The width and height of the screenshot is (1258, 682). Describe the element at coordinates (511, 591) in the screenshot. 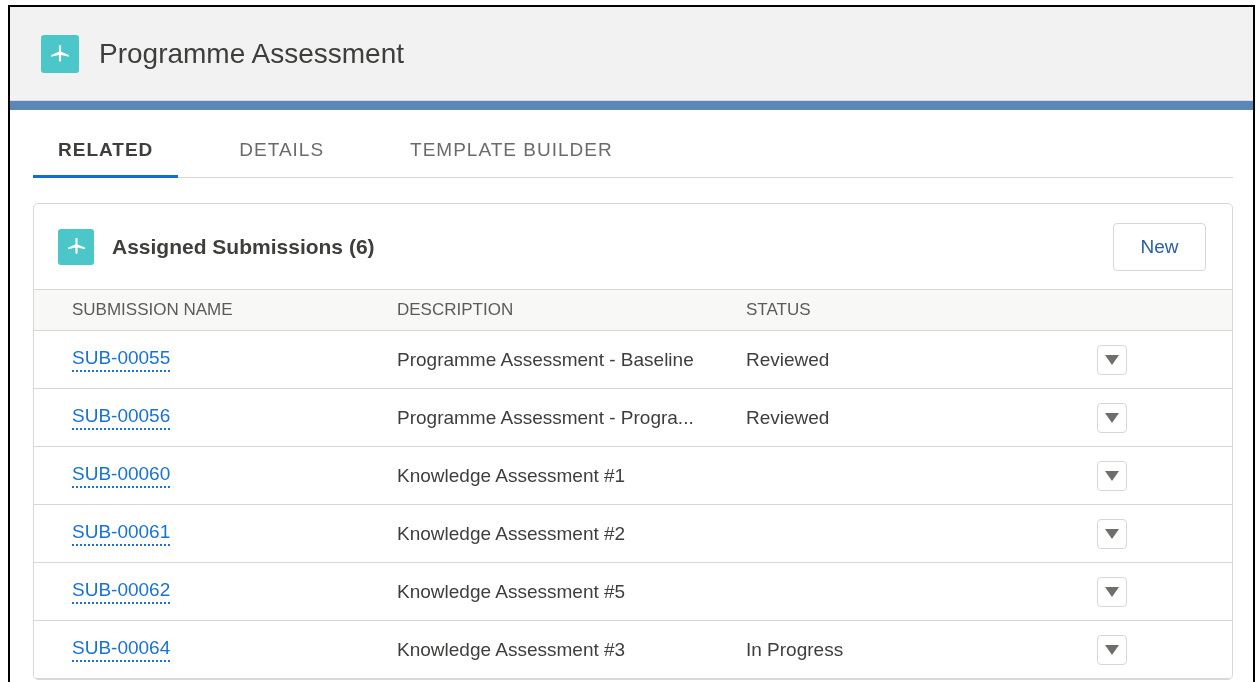

I see `description-text: Knowledge Assessment #5` at that location.